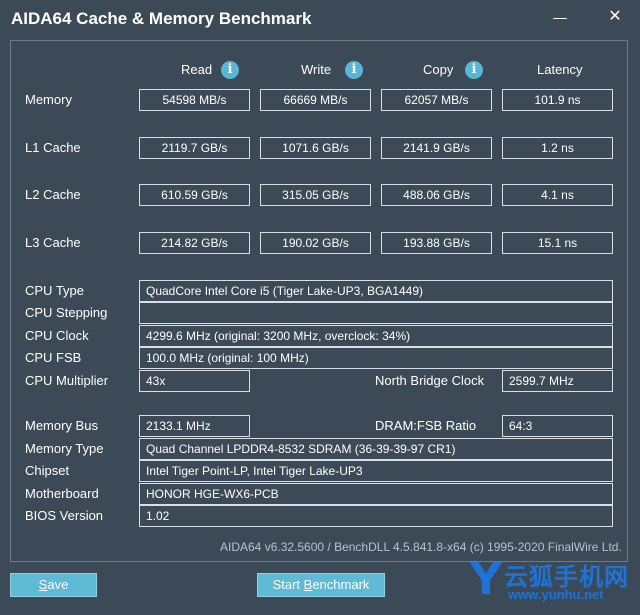 This screenshot has width=640, height=615. I want to click on l1-latency-value: 1.2 ns, so click(557, 148).